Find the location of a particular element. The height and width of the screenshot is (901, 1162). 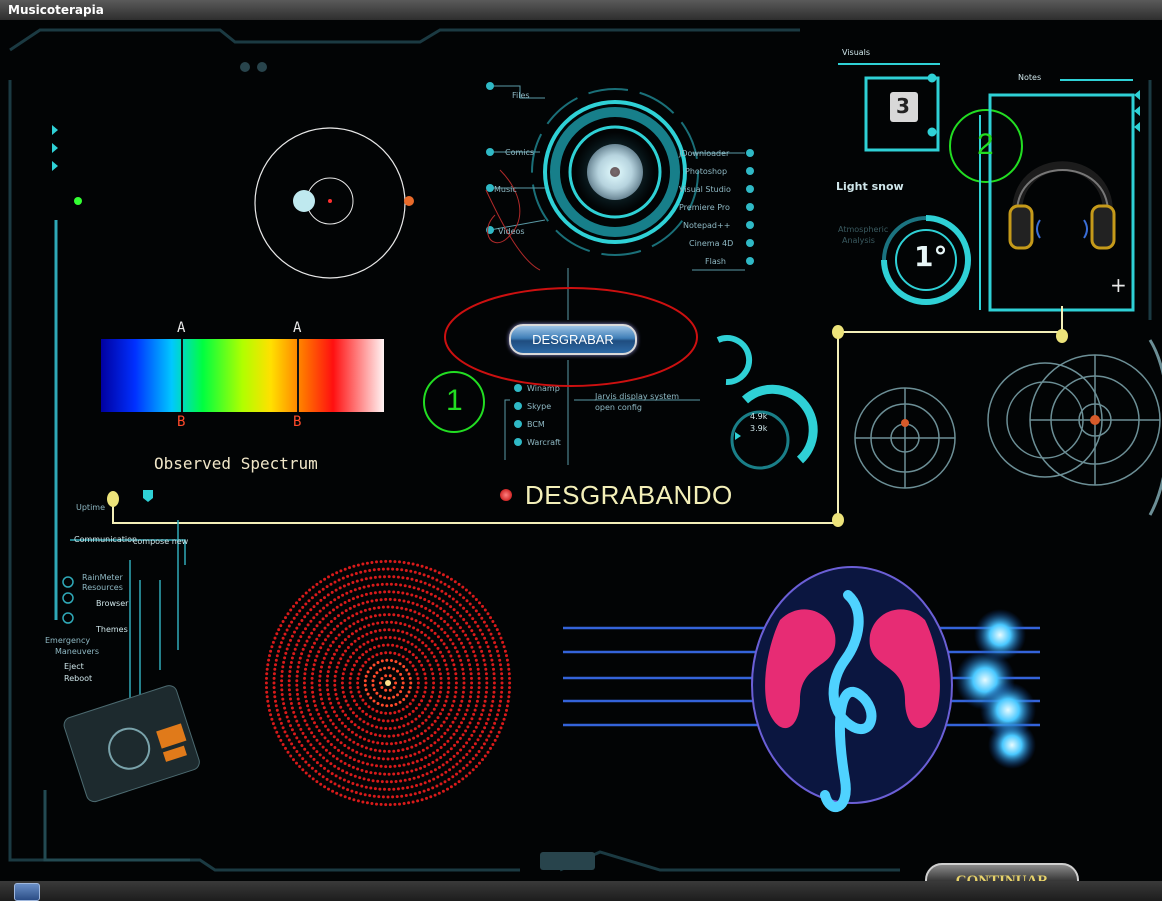

annotation-number-1: 1 is located at coordinates (454, 400).